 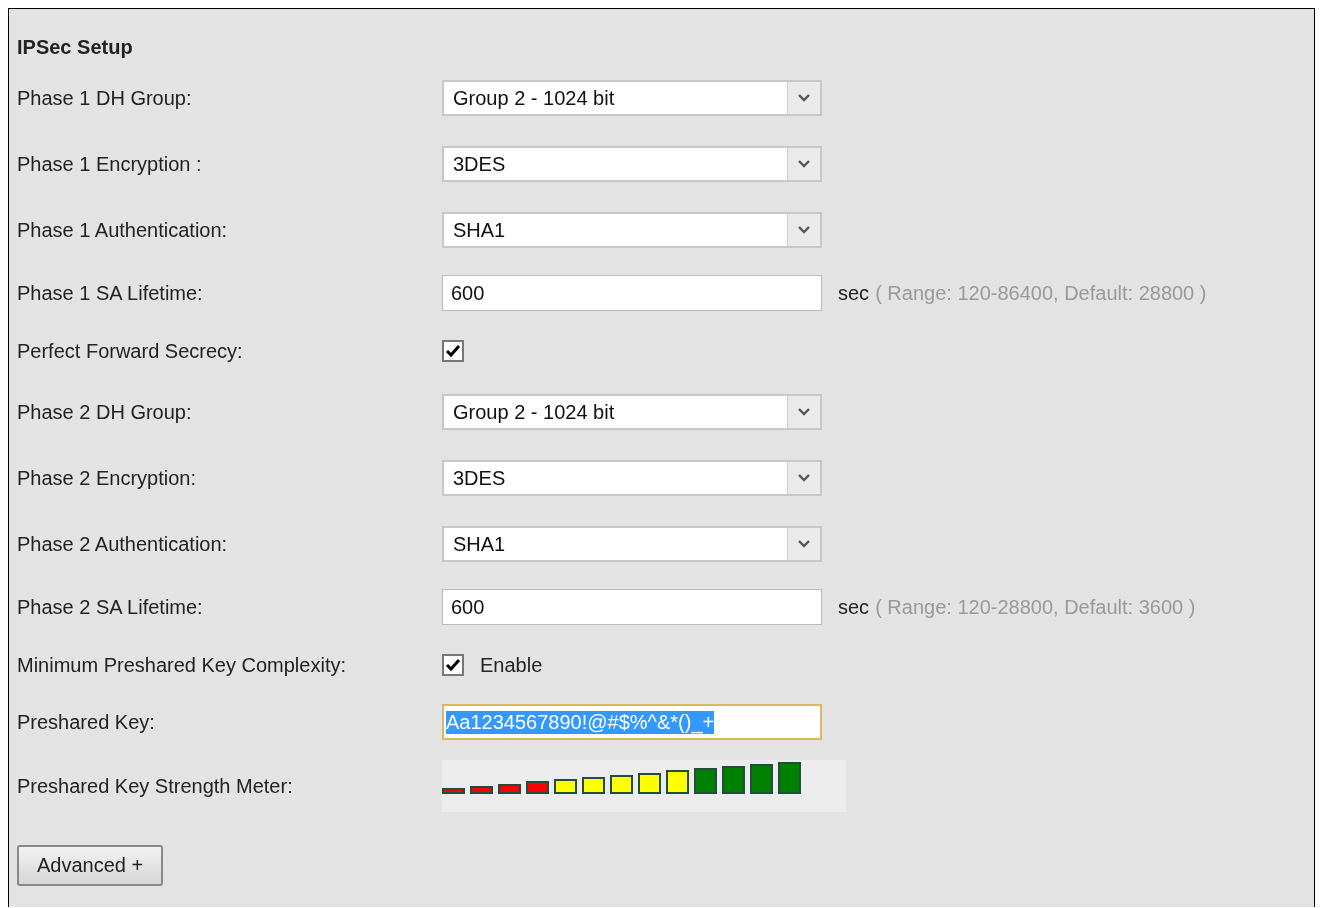 What do you see at coordinates (90, 865) in the screenshot?
I see `advanced-button: Advanced +` at bounding box center [90, 865].